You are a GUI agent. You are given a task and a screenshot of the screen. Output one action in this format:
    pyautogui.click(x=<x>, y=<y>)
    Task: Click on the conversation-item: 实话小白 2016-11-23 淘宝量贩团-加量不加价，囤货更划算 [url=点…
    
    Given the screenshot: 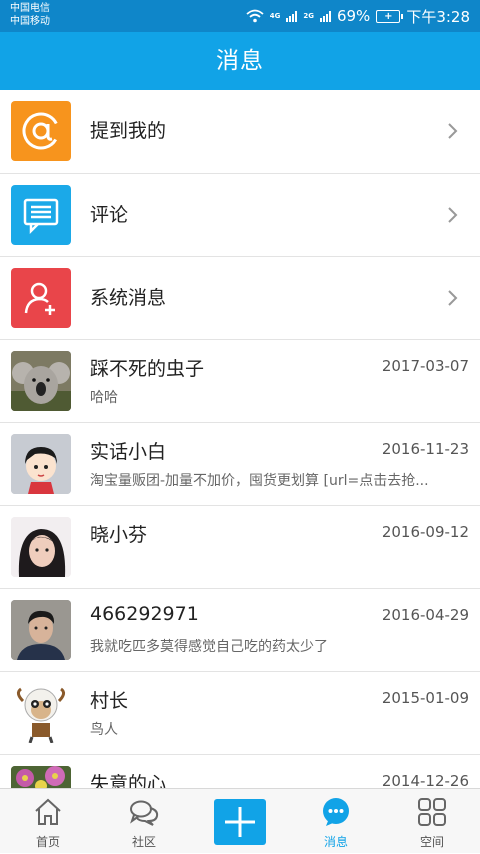 What is the action you would take?
    pyautogui.click(x=240, y=464)
    